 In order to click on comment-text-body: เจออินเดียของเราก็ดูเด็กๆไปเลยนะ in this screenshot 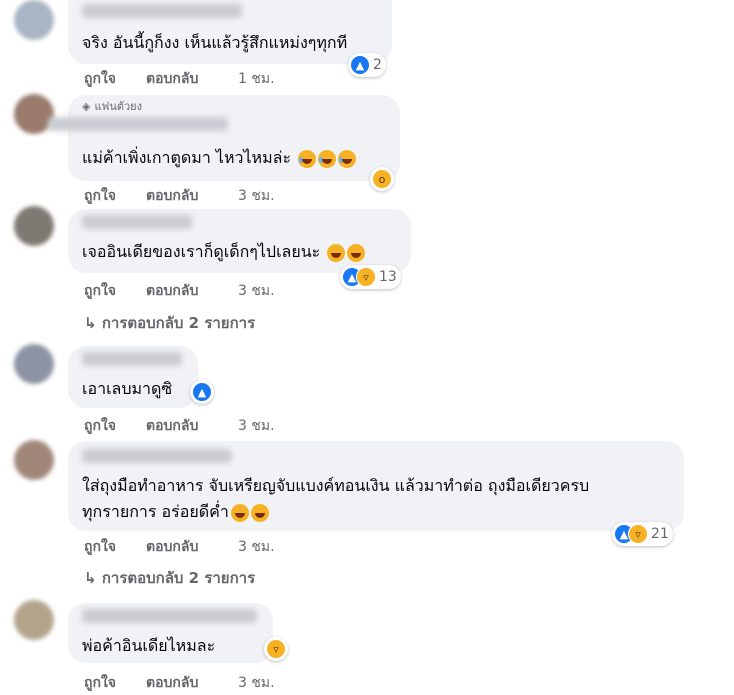, I will do `click(201, 251)`.